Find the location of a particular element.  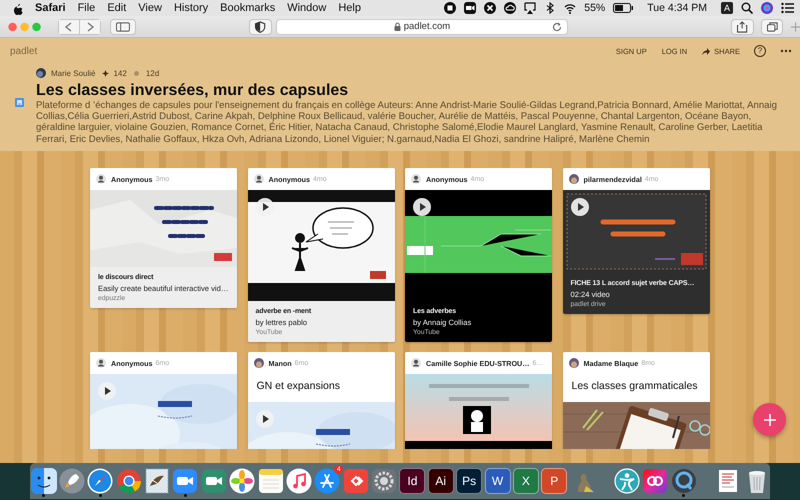

post-age: 12d is located at coordinates (153, 73).